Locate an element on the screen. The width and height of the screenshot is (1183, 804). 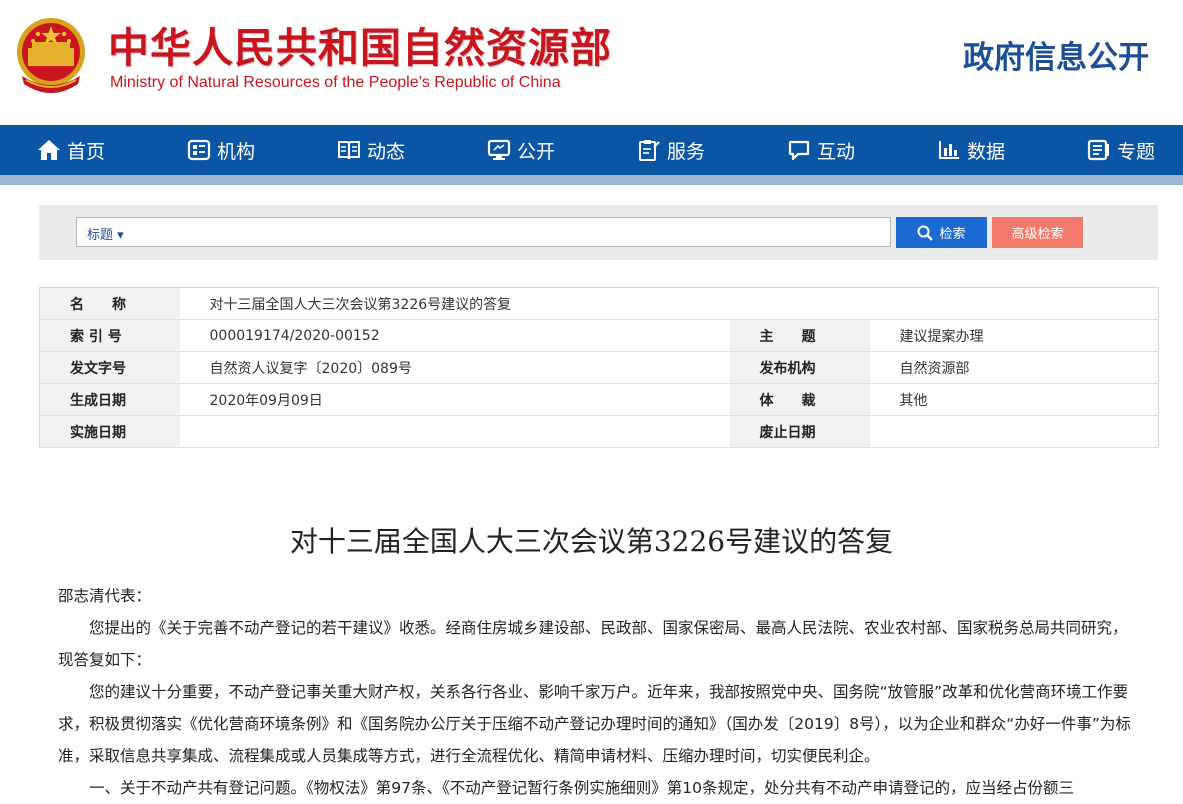
meta-value-abolish is located at coordinates (1014, 431).